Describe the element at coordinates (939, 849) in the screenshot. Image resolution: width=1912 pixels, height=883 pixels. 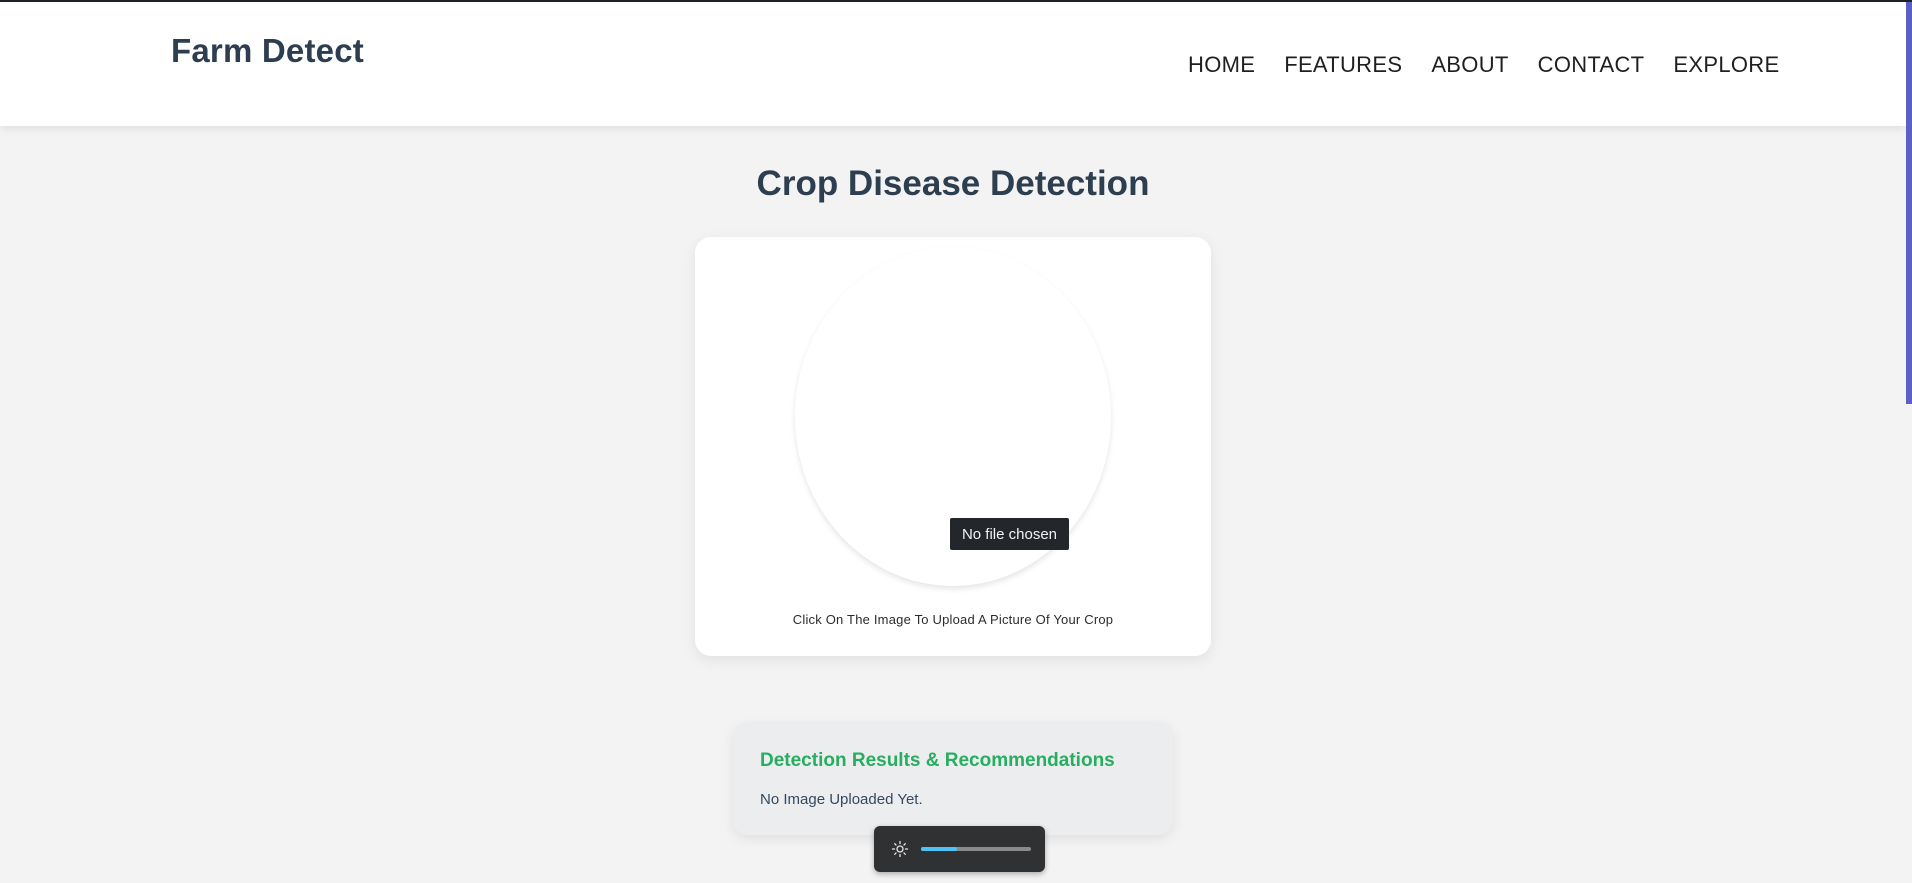
I see `brightness-slider-fill` at that location.